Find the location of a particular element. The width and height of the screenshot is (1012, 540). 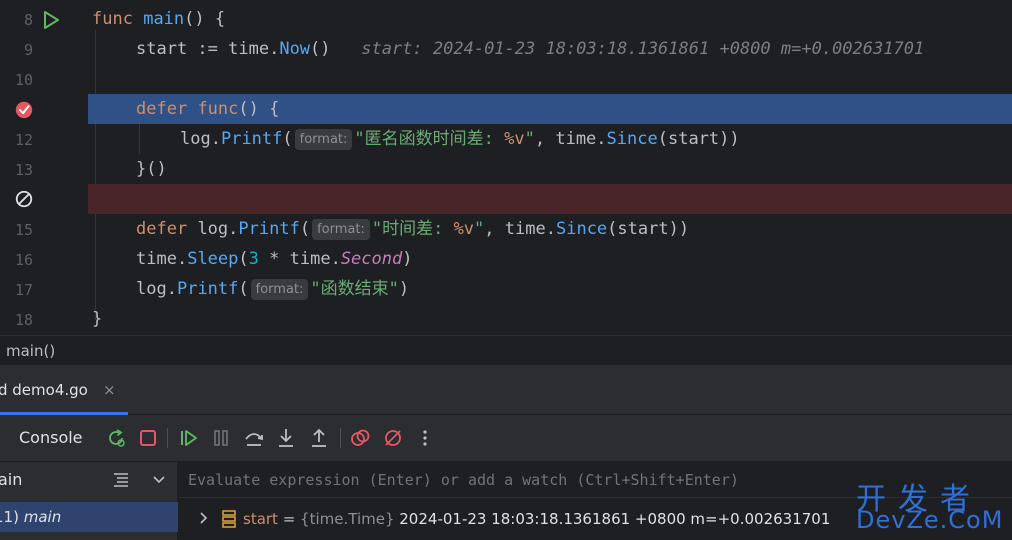

chevron-right-icon is located at coordinates (204, 518).